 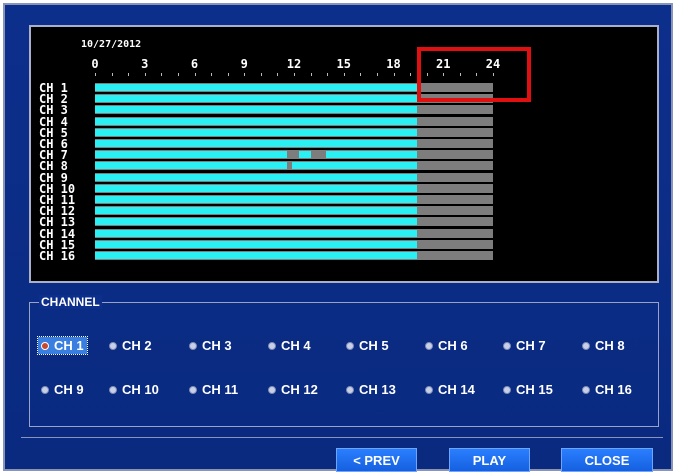 I want to click on prev-button: < PREV, so click(x=376, y=460).